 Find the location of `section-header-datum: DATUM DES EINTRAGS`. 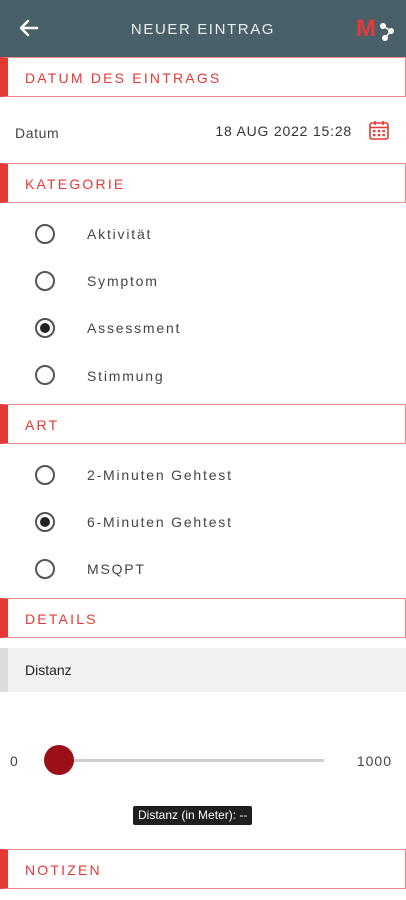

section-header-datum: DATUM DES EINTRAGS is located at coordinates (203, 77).